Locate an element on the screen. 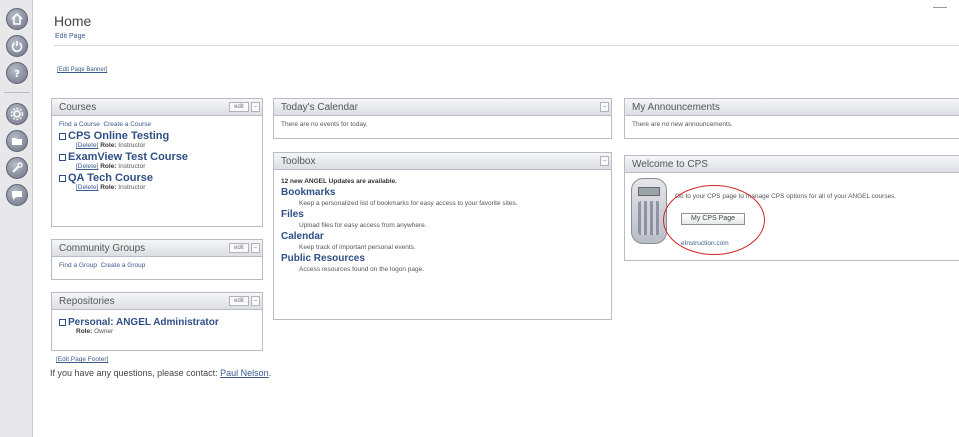  edit-page-footer-link: [Edit Page Footer] is located at coordinates (82, 359).